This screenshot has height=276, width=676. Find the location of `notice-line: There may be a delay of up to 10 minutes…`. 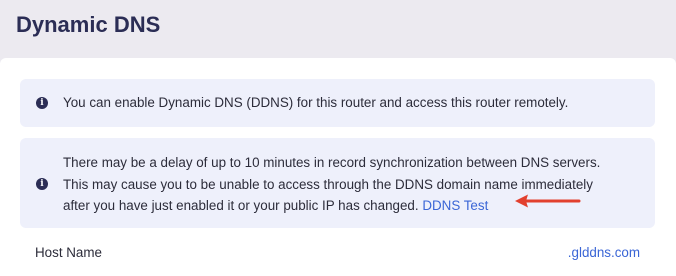

notice-line: There may be a delay of up to 10 minutes… is located at coordinates (332, 162).